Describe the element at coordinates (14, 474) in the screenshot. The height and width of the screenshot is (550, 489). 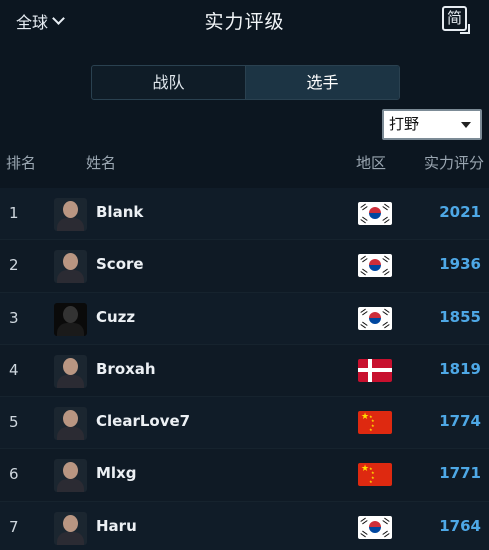
I see `player-rank: 6` at that location.